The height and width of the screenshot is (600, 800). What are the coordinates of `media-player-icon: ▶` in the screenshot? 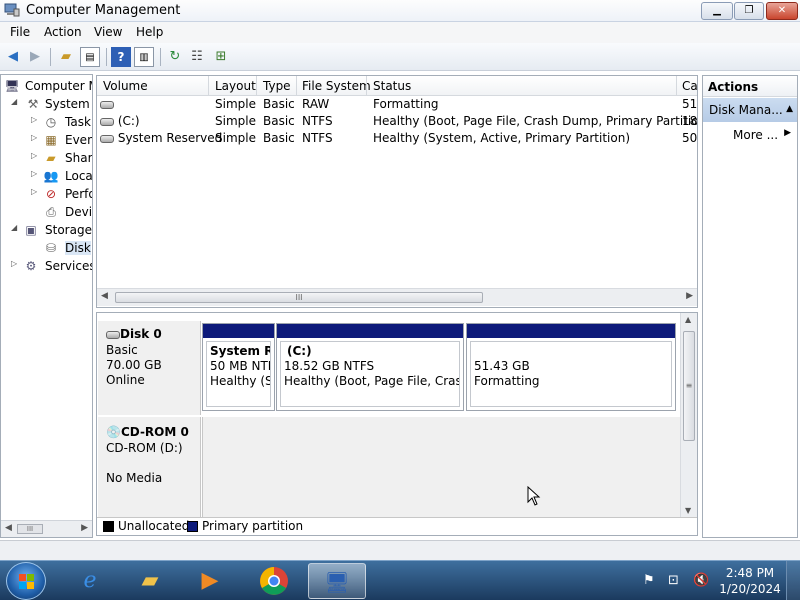 It's located at (210, 581).